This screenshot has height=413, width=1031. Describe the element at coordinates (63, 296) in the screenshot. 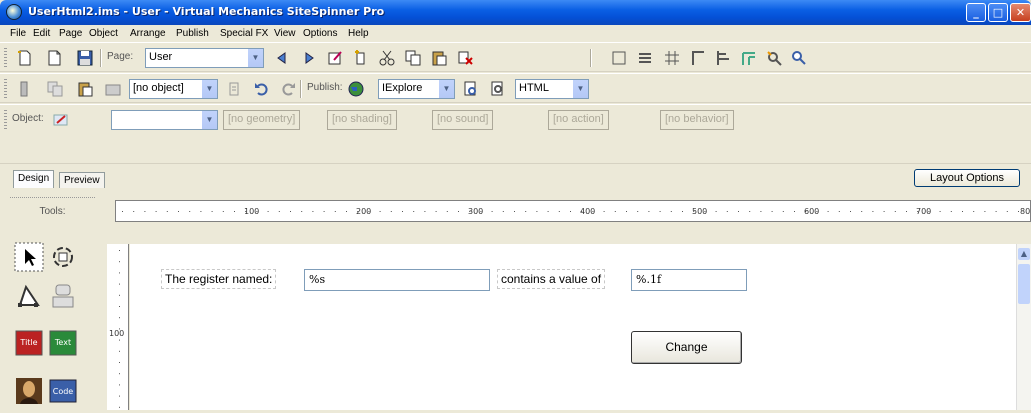

I see `stamp-tool-icon` at that location.